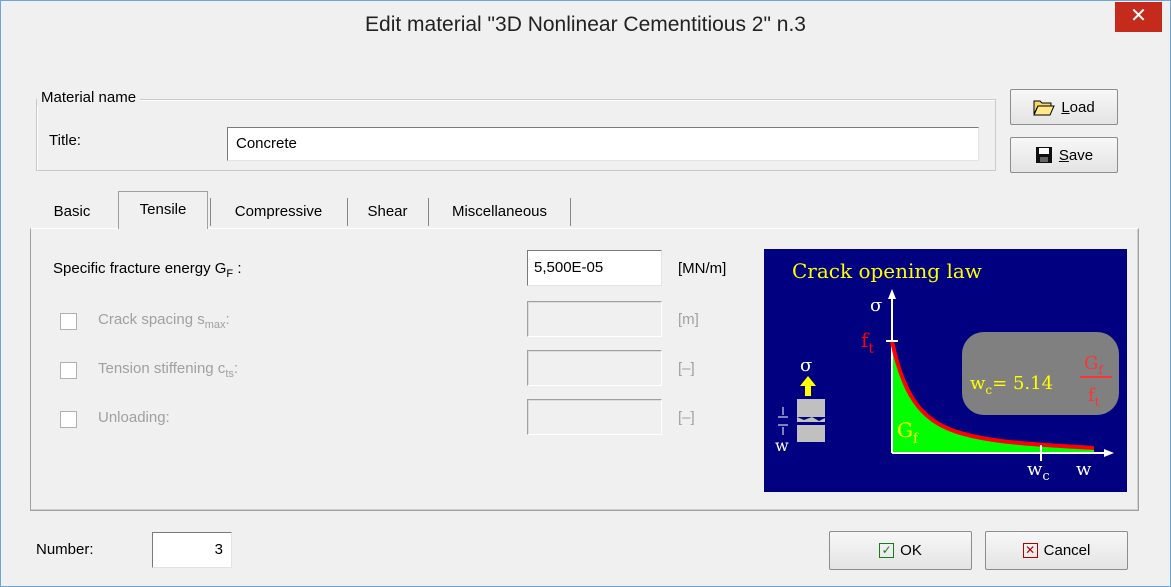  What do you see at coordinates (911, 550) in the screenshot?
I see `ok-label: OK` at bounding box center [911, 550].